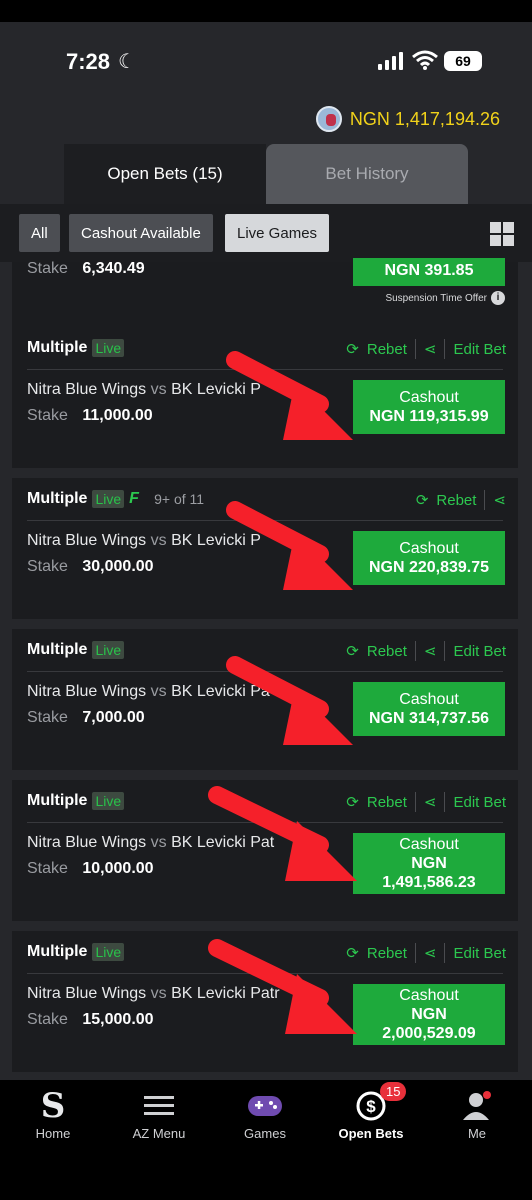  Describe the element at coordinates (436, 298) in the screenshot. I see `suspension-time-text: Suspension Time Offer` at that location.